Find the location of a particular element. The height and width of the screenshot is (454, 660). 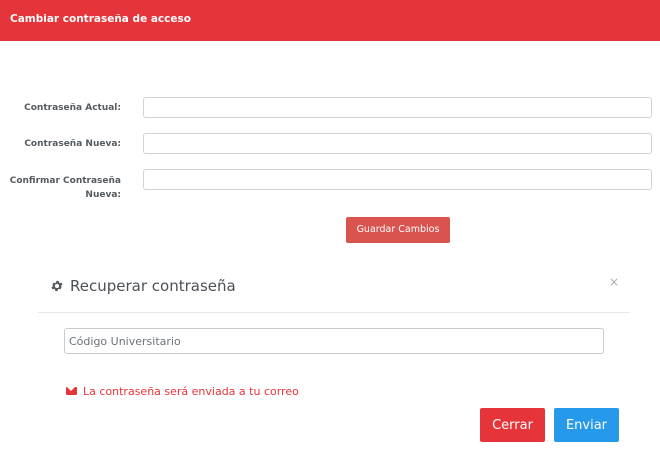

envelope-icon is located at coordinates (71, 391).